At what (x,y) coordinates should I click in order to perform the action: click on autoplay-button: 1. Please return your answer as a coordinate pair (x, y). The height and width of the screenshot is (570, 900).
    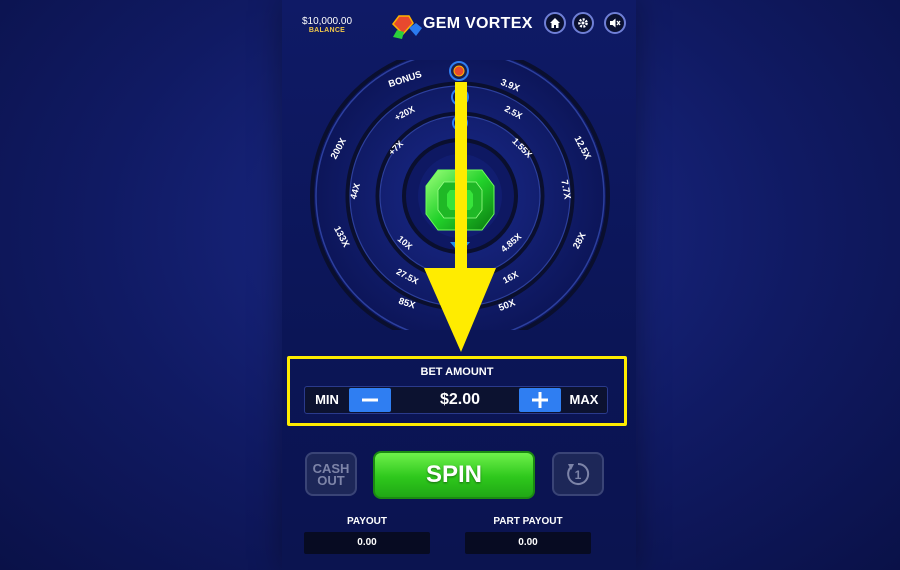
    Looking at the image, I should click on (578, 474).